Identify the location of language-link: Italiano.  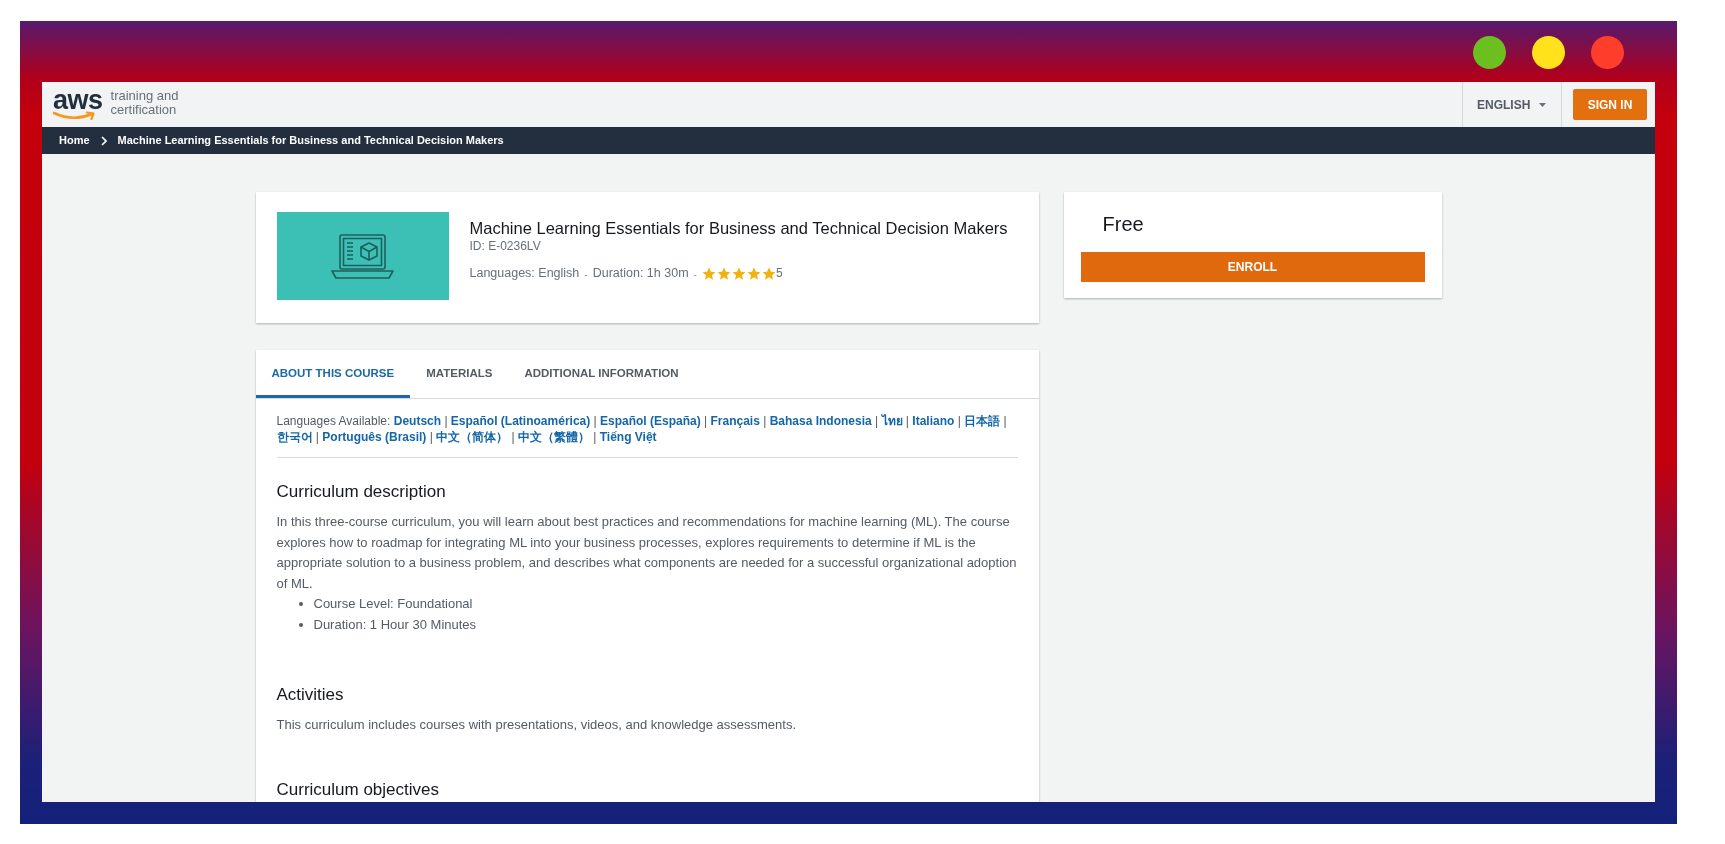
(933, 421).